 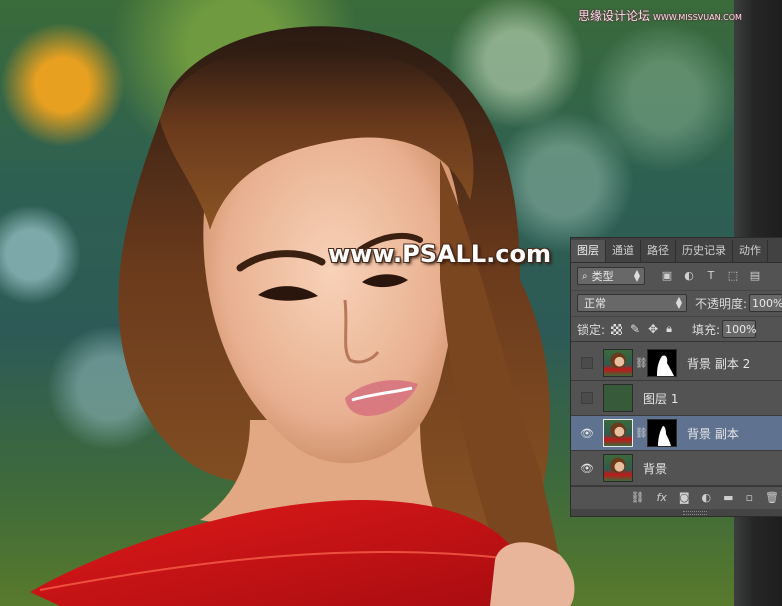 I want to click on fill-value: 100%, so click(x=741, y=329).